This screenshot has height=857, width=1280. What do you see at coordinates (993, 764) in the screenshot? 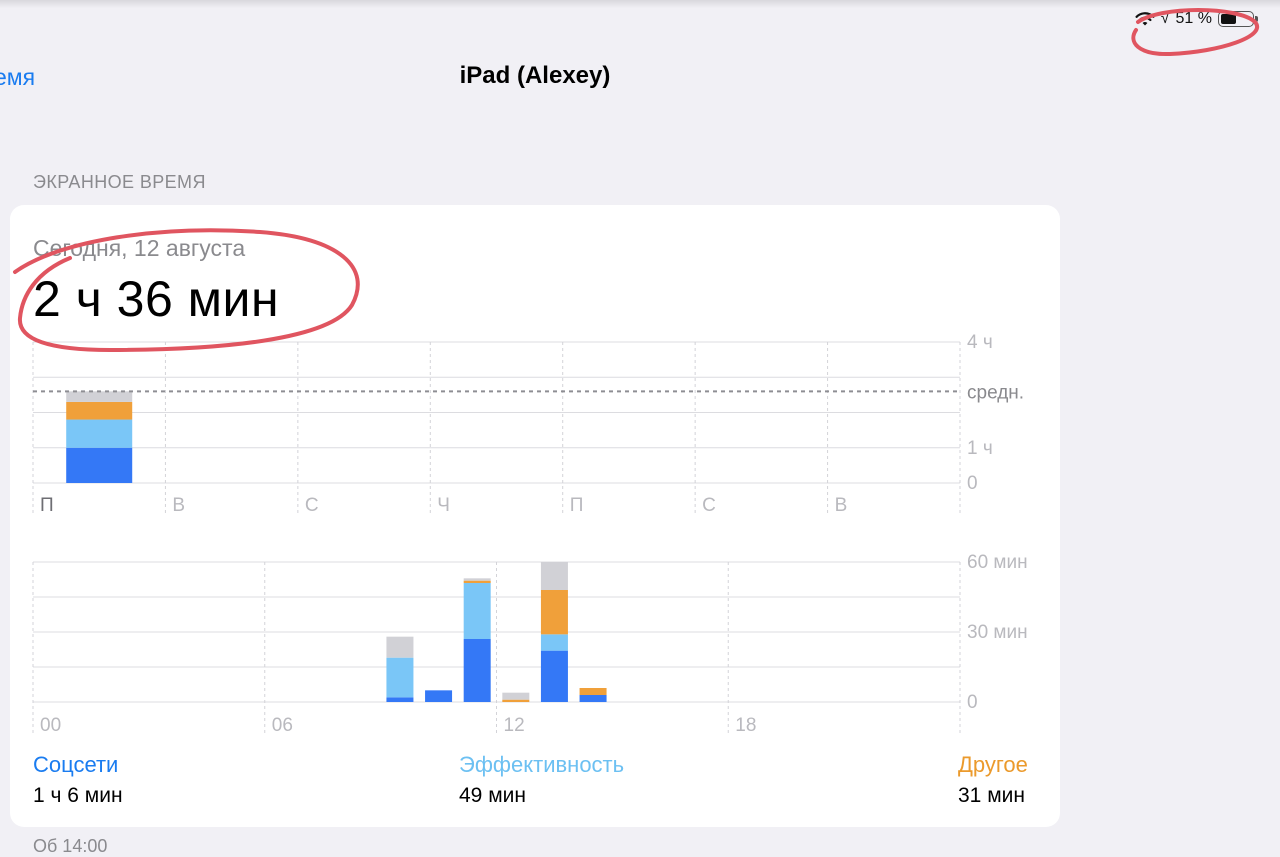
I see `legend-other-label: Другое` at bounding box center [993, 764].